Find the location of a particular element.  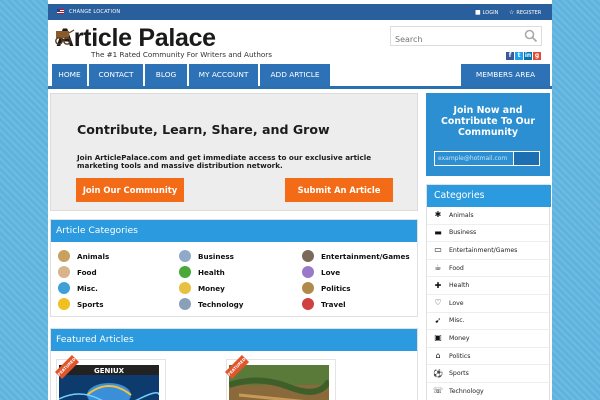

love-icon is located at coordinates (308, 272).